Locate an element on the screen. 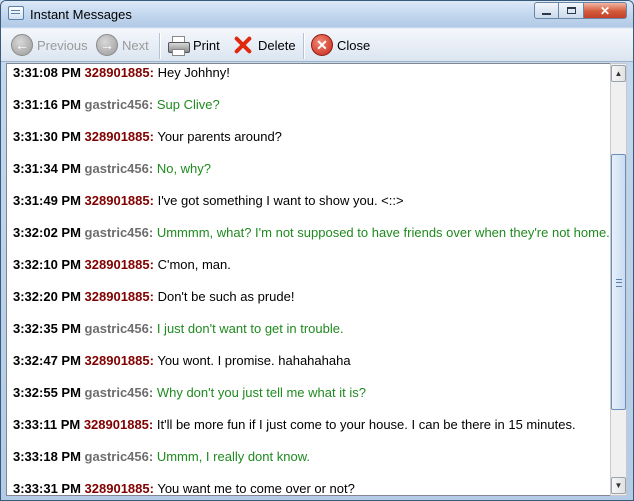  message-timestamp: 3:33:11 PM is located at coordinates (47, 424).